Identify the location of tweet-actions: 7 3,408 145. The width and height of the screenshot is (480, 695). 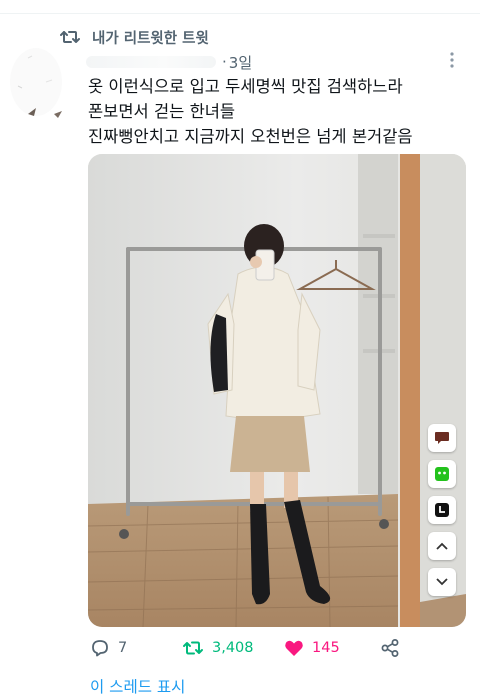
(253, 648).